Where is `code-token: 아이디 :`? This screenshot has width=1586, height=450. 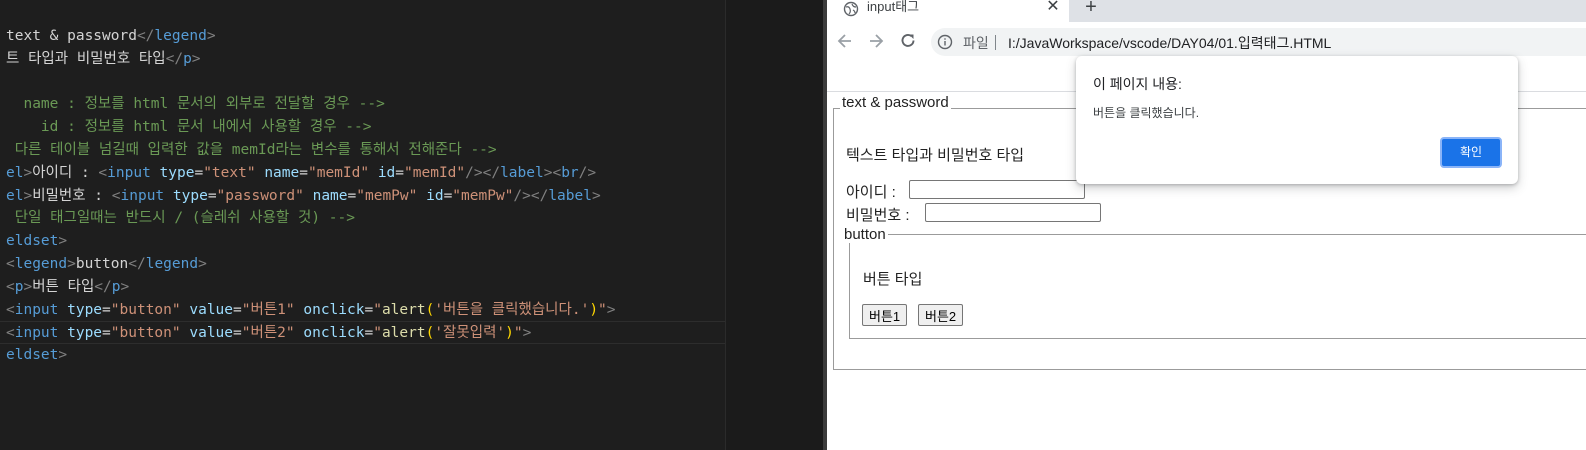
code-token: 아이디 : is located at coordinates (65, 172).